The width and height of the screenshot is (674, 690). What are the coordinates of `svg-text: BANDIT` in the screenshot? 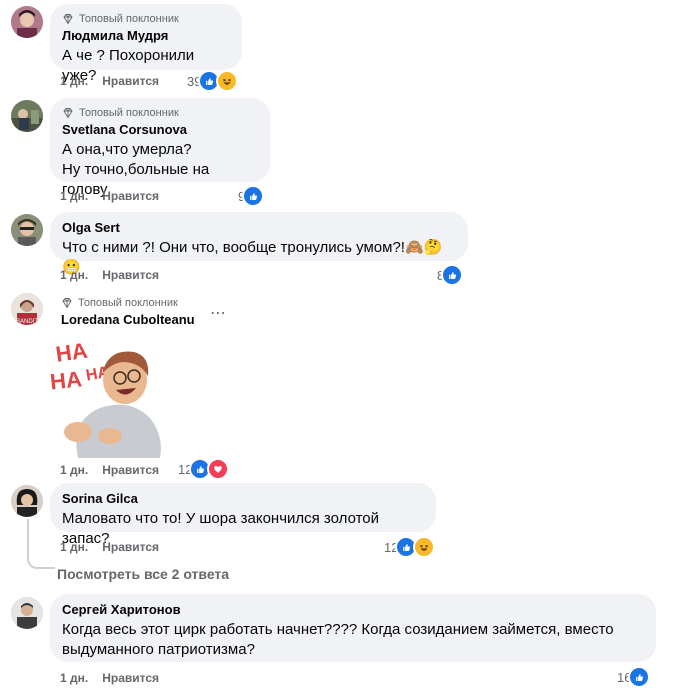 It's located at (27, 322).